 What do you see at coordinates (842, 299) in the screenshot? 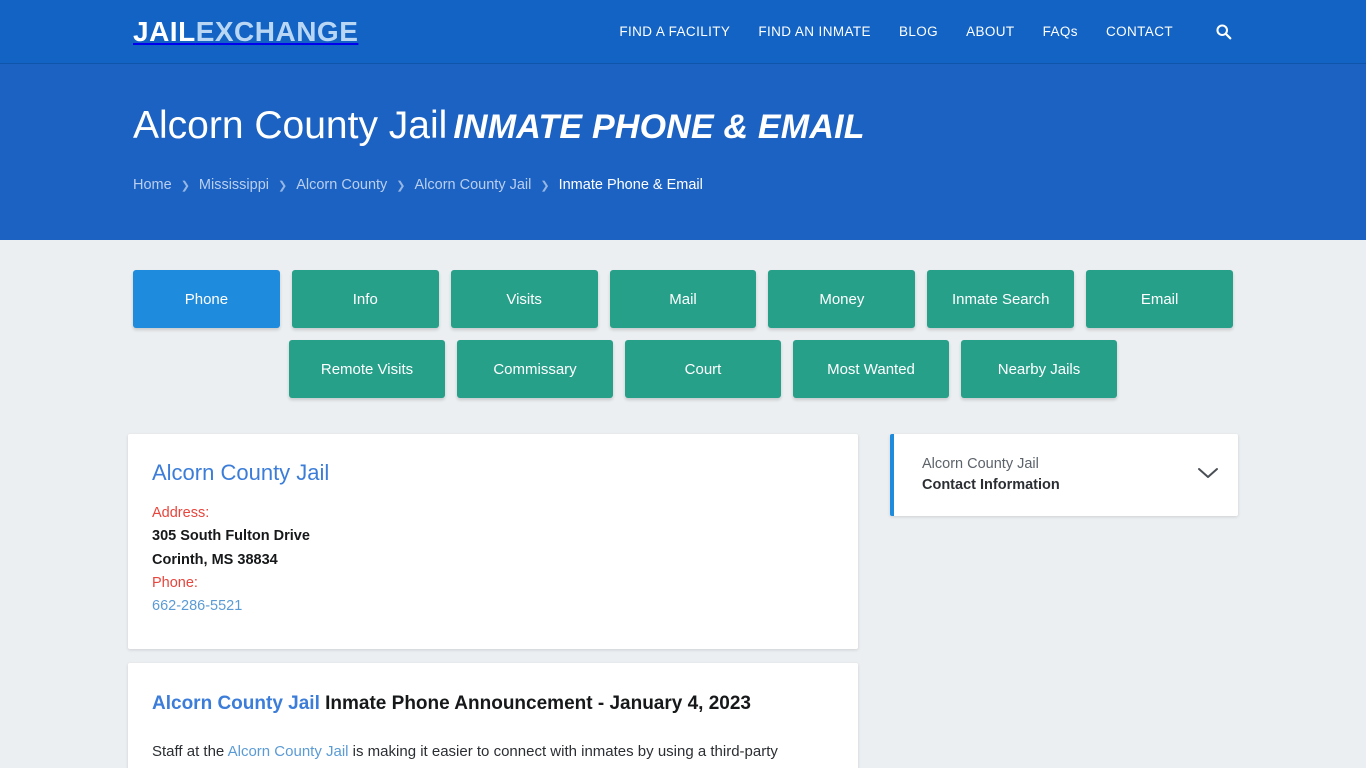
I see `tab-money: Money` at bounding box center [842, 299].